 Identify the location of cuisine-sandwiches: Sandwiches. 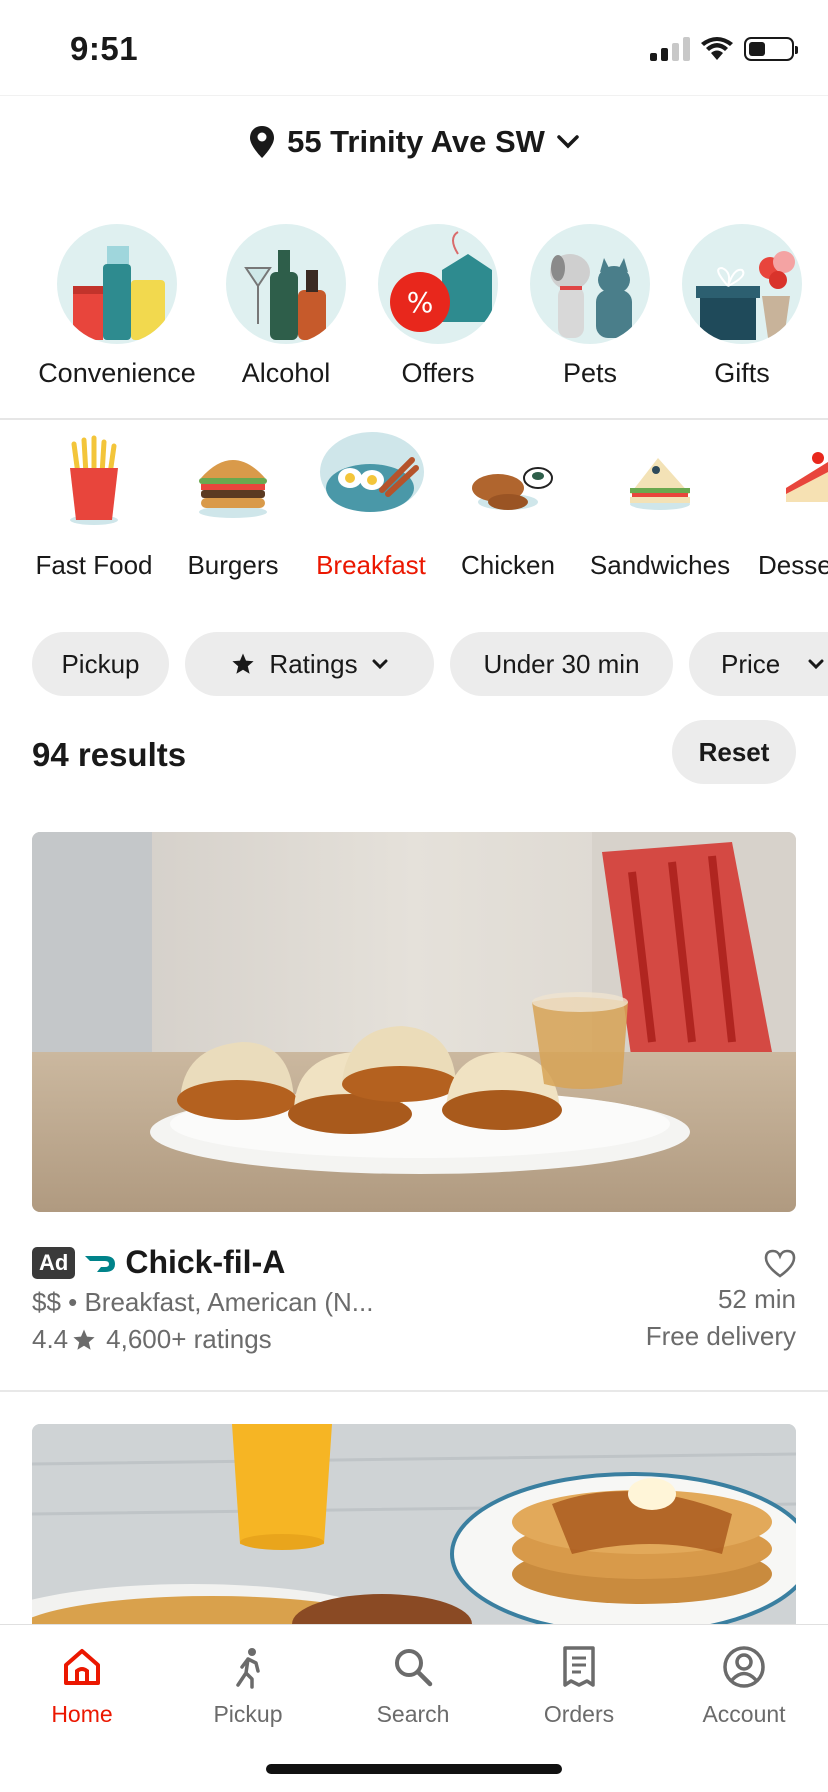
(660, 506).